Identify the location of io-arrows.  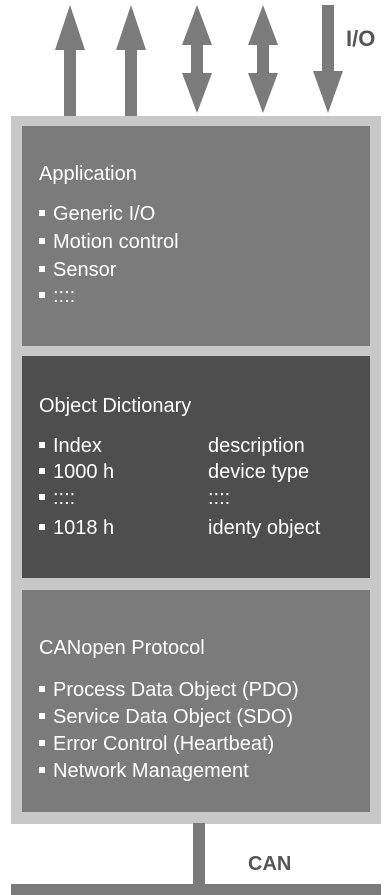
(199, 60).